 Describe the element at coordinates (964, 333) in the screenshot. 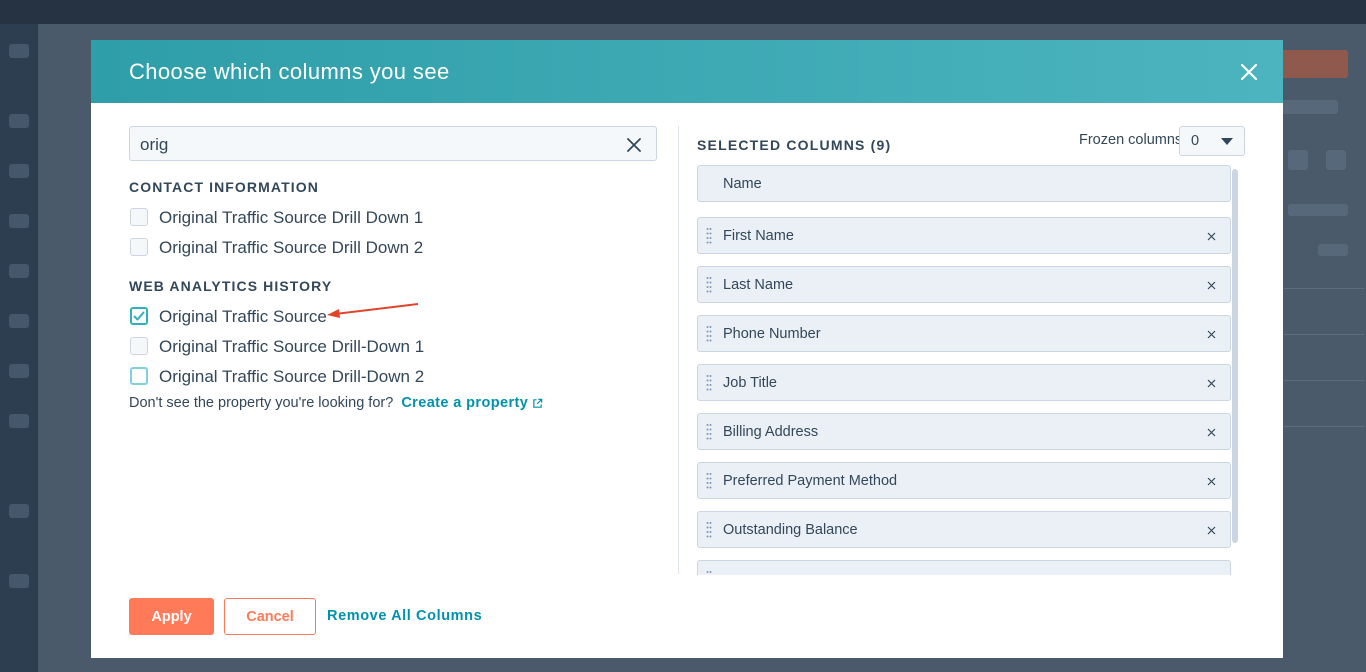

I see `selected-column-item: Phone Number` at that location.